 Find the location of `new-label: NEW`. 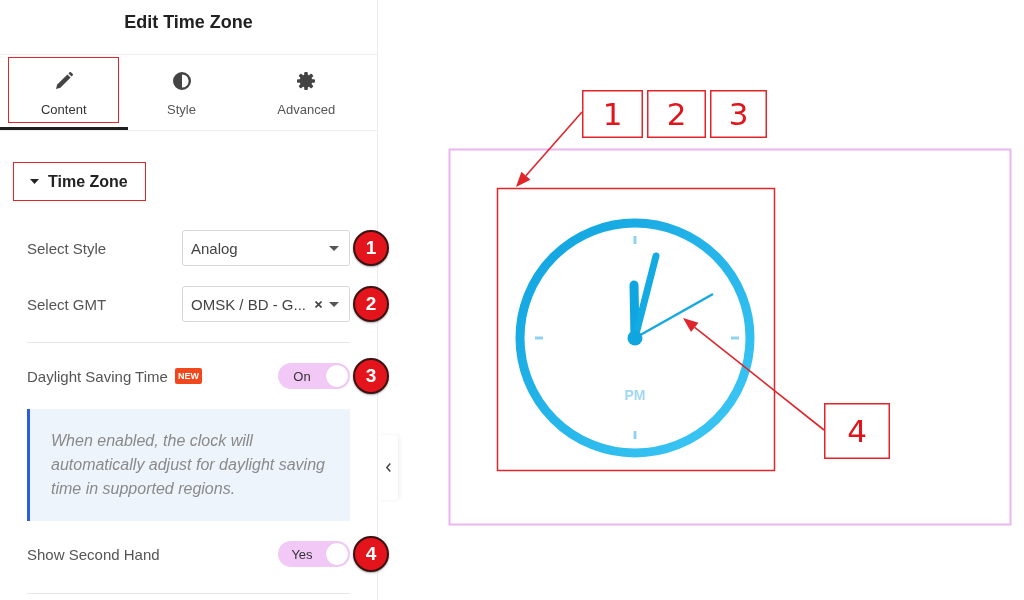

new-label: NEW is located at coordinates (188, 376).